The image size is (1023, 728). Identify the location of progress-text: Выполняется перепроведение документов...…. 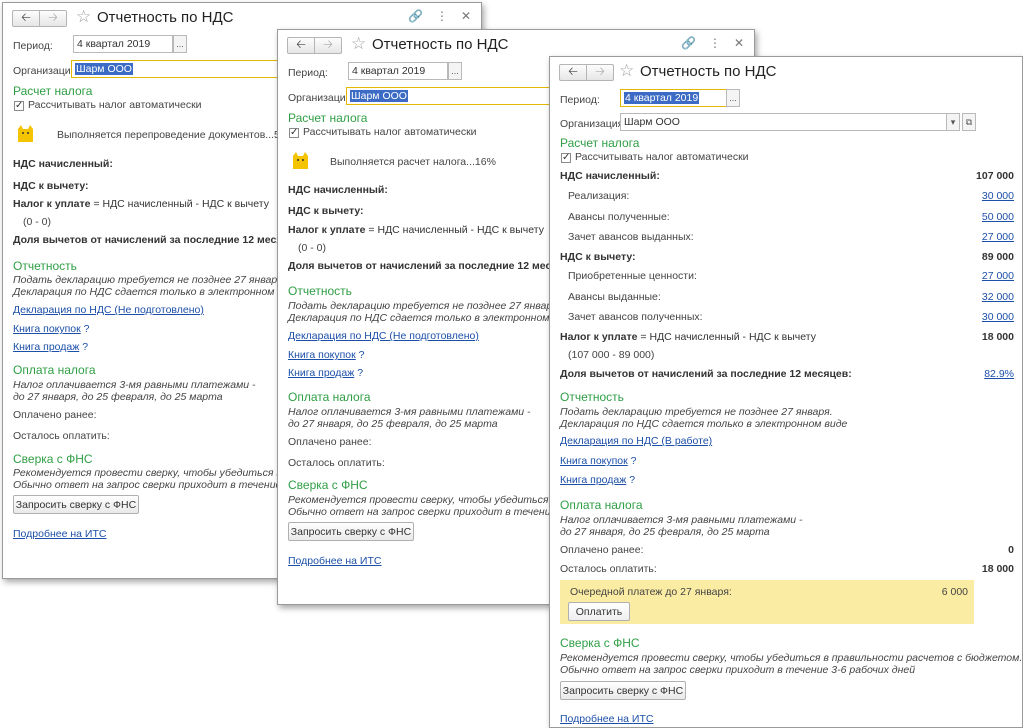
(176, 135).